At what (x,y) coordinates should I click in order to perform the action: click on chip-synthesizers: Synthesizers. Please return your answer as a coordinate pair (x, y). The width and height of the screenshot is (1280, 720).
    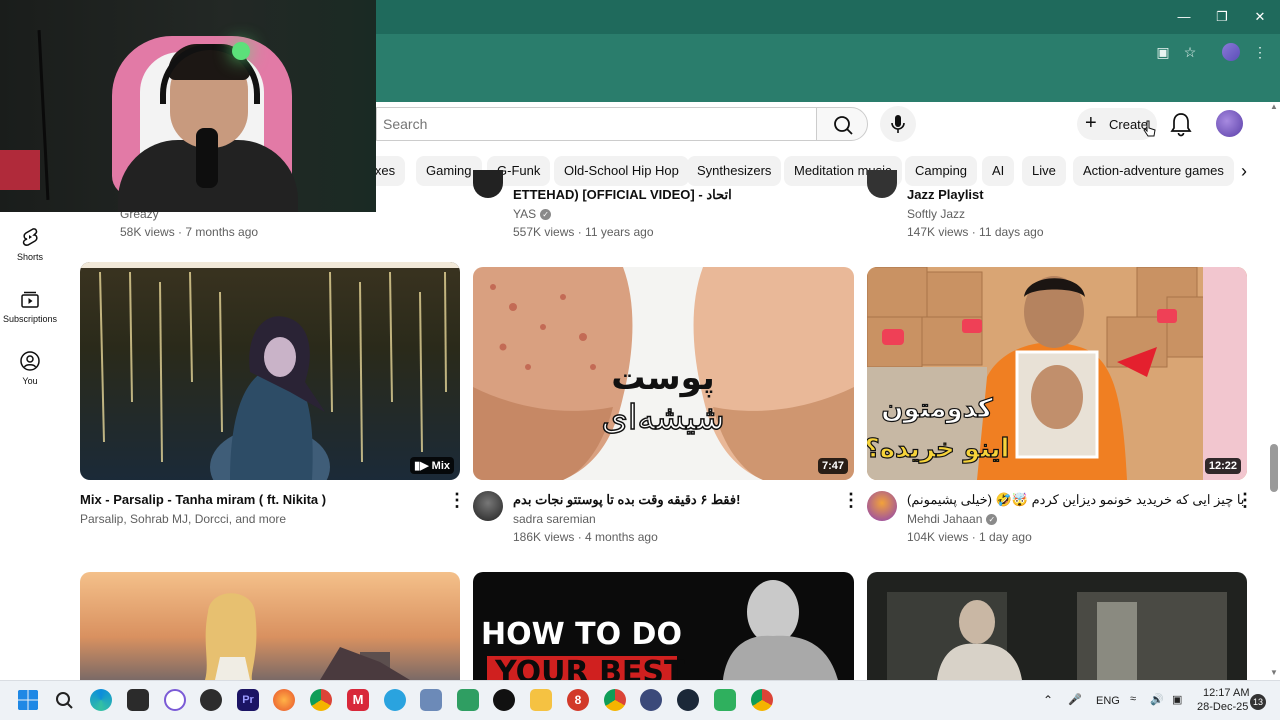
    Looking at the image, I should click on (734, 171).